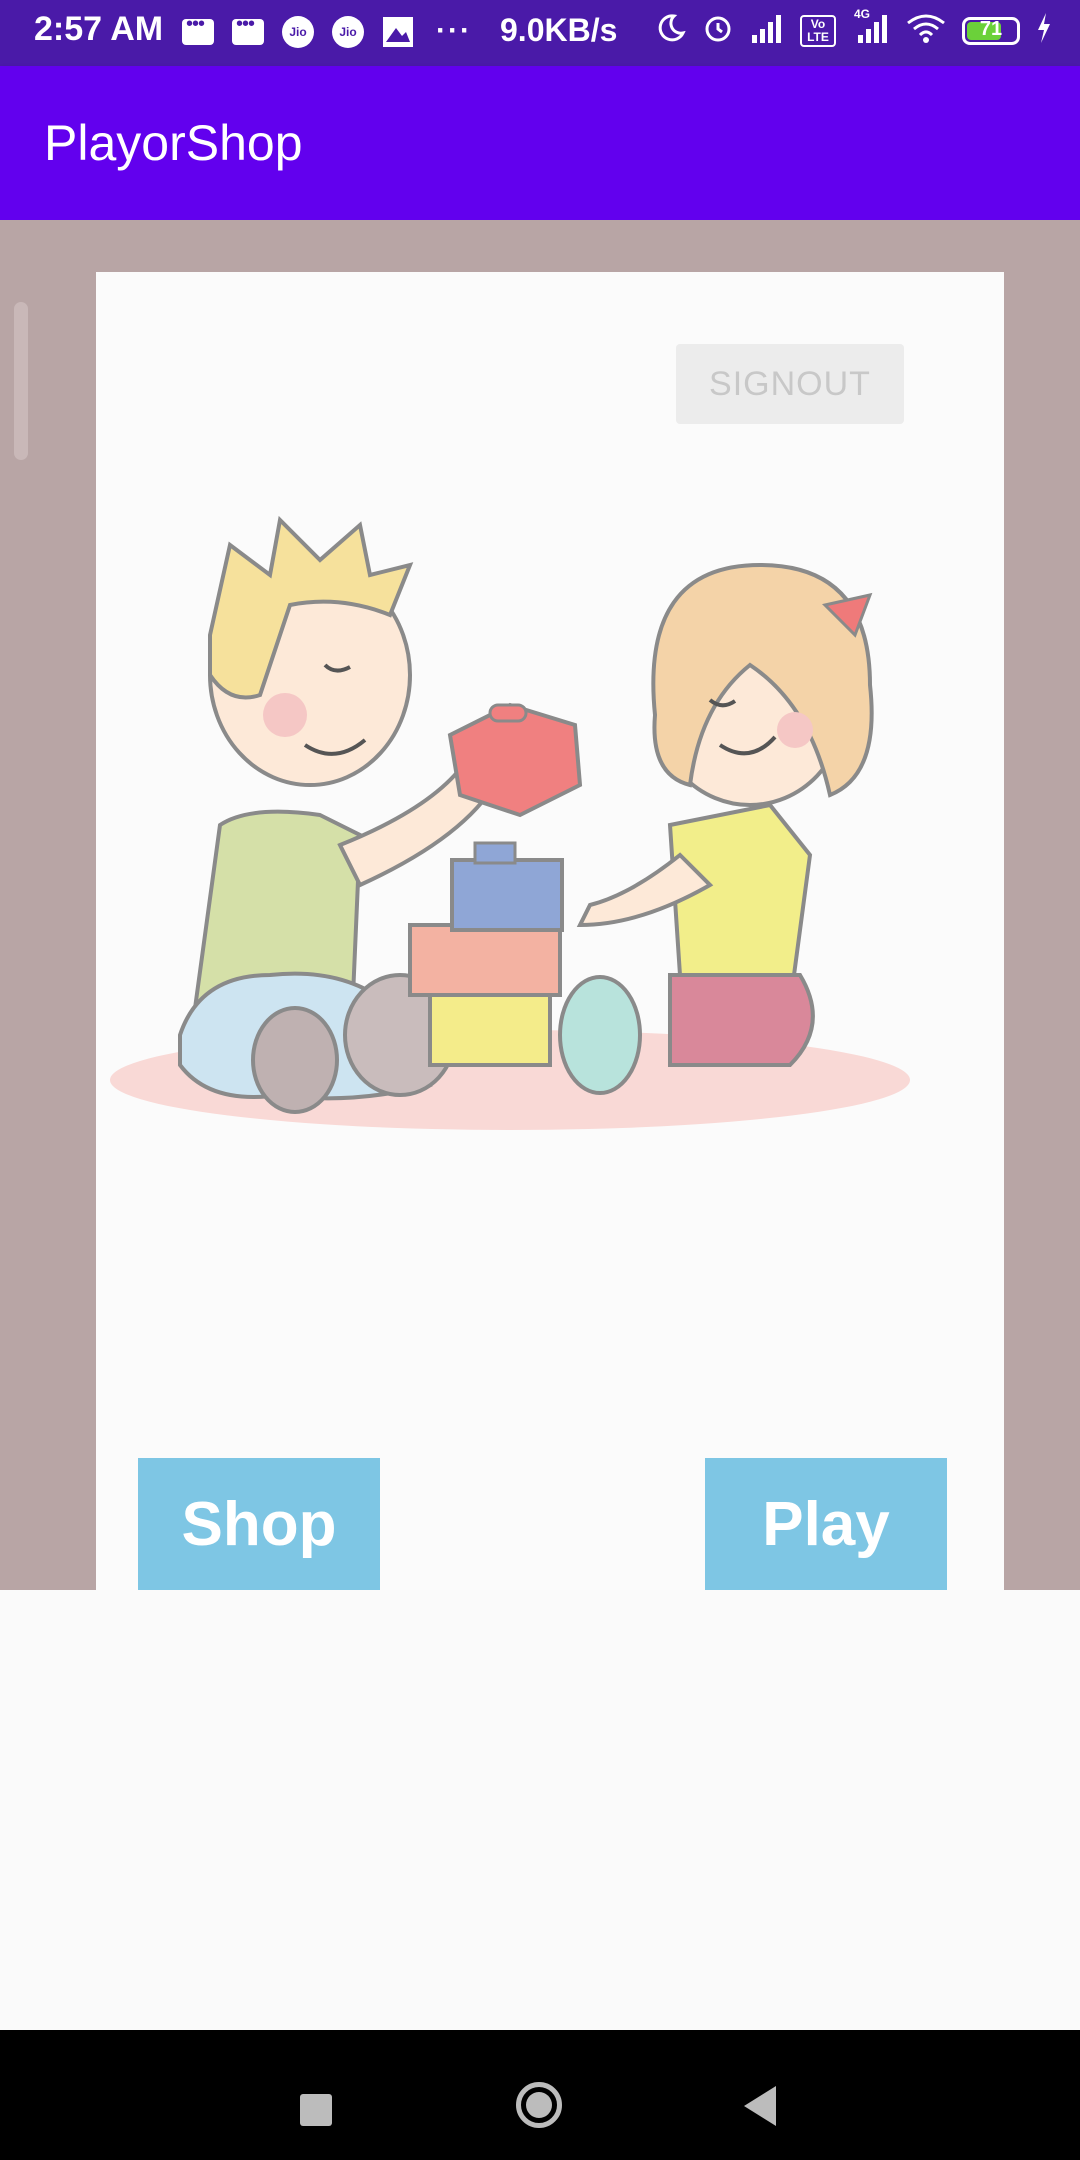  I want to click on scrollbar, so click(21, 381).